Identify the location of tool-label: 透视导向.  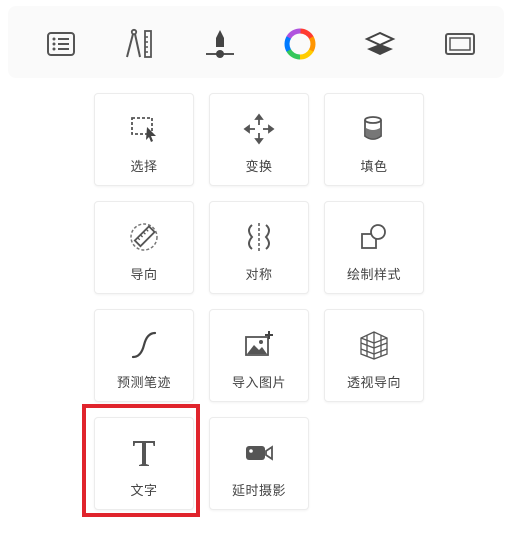
(373, 383).